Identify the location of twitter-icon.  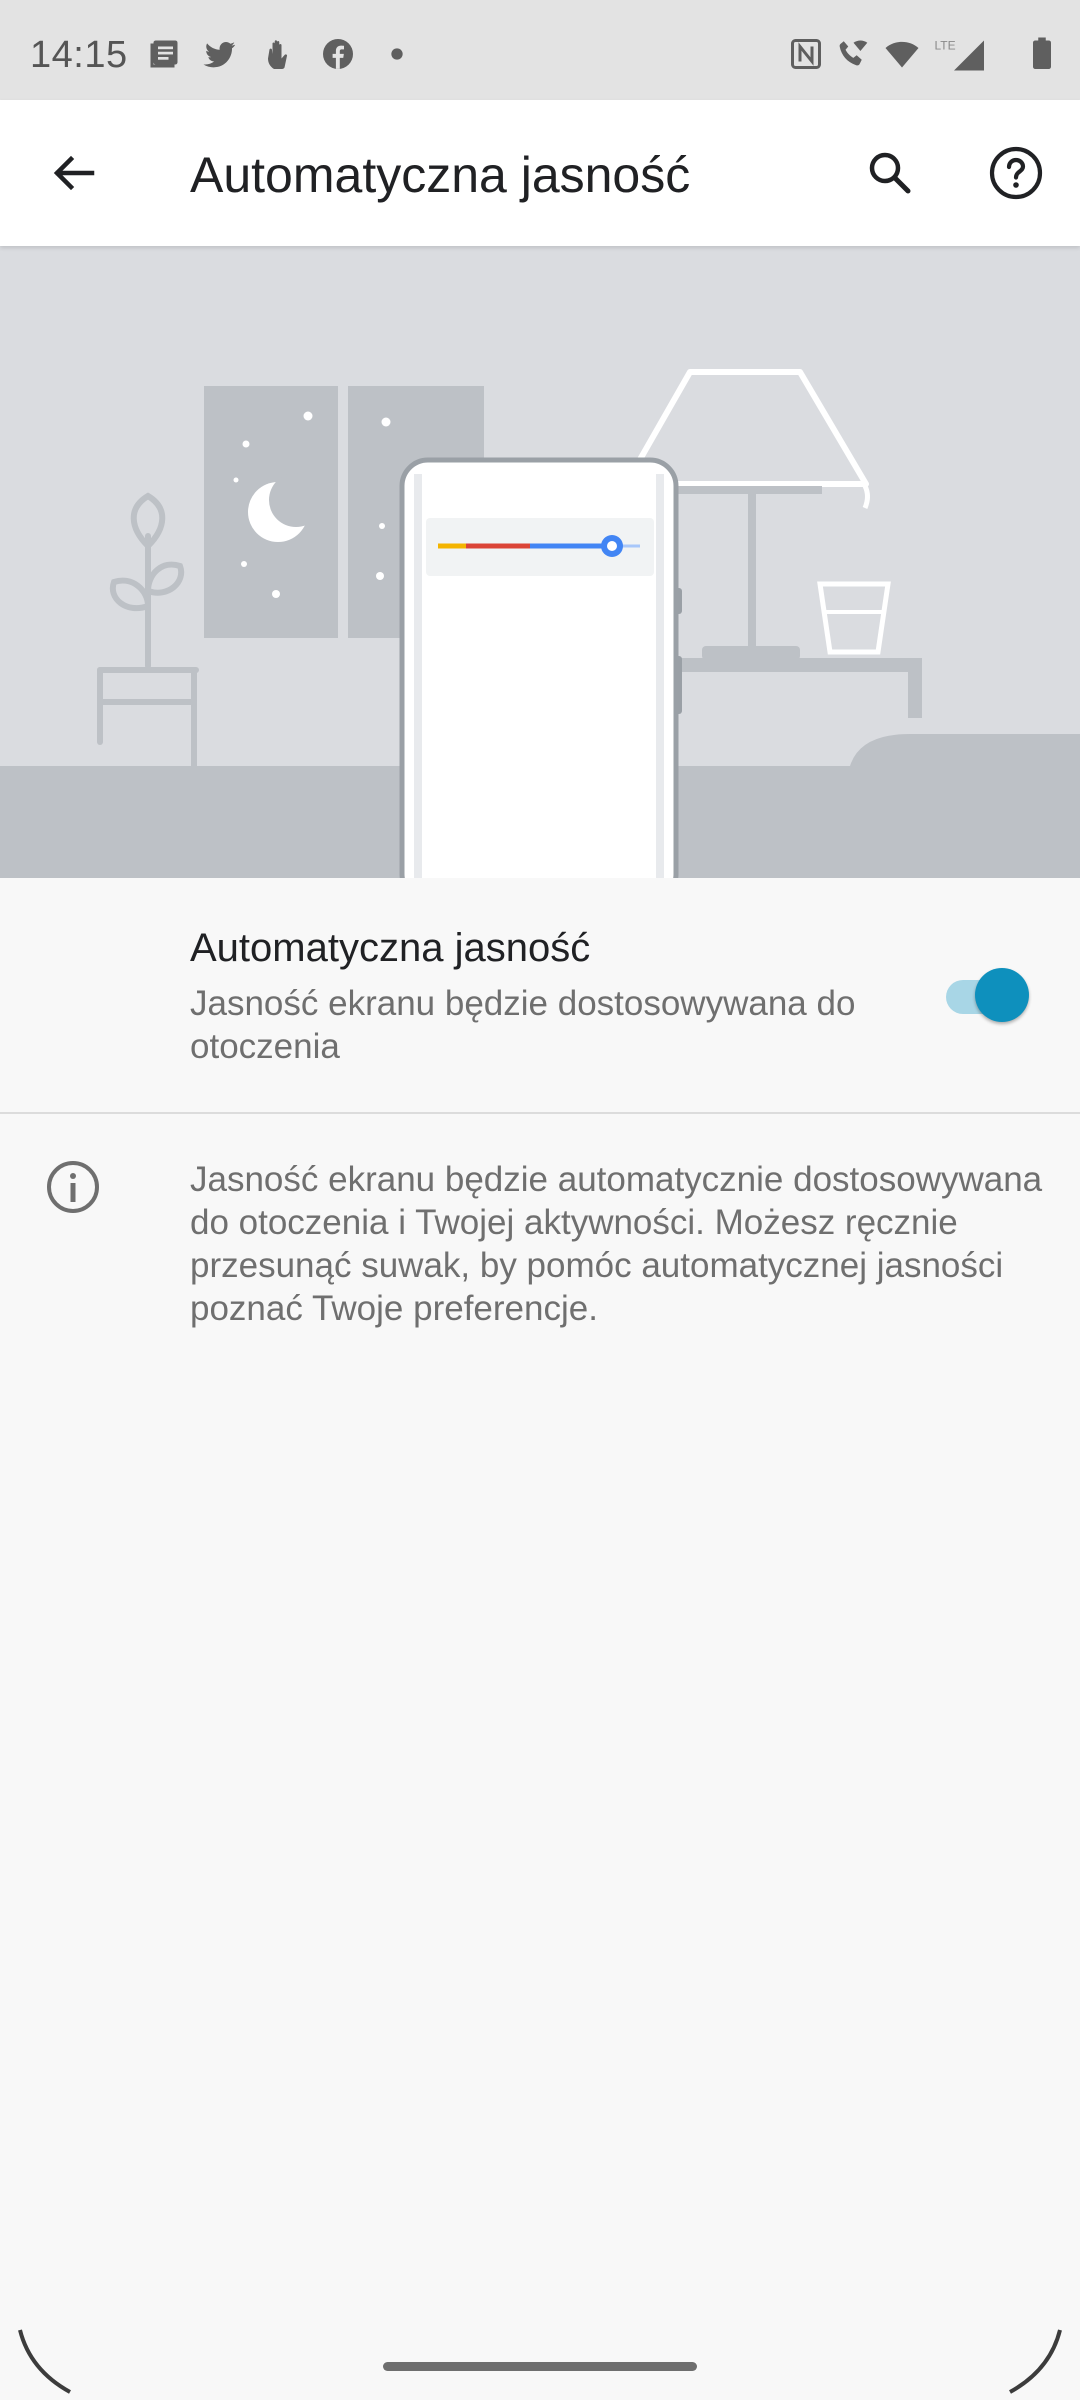
(220, 54).